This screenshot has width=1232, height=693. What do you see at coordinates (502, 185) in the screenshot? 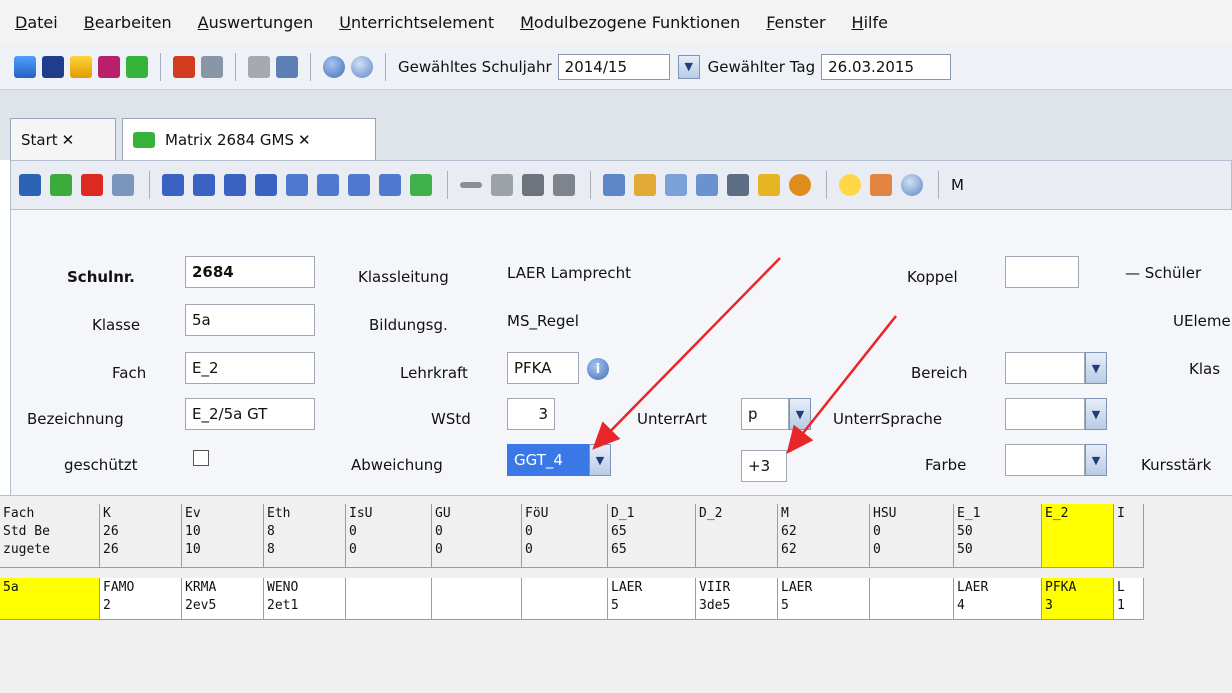
I see `cut-icon` at bounding box center [502, 185].